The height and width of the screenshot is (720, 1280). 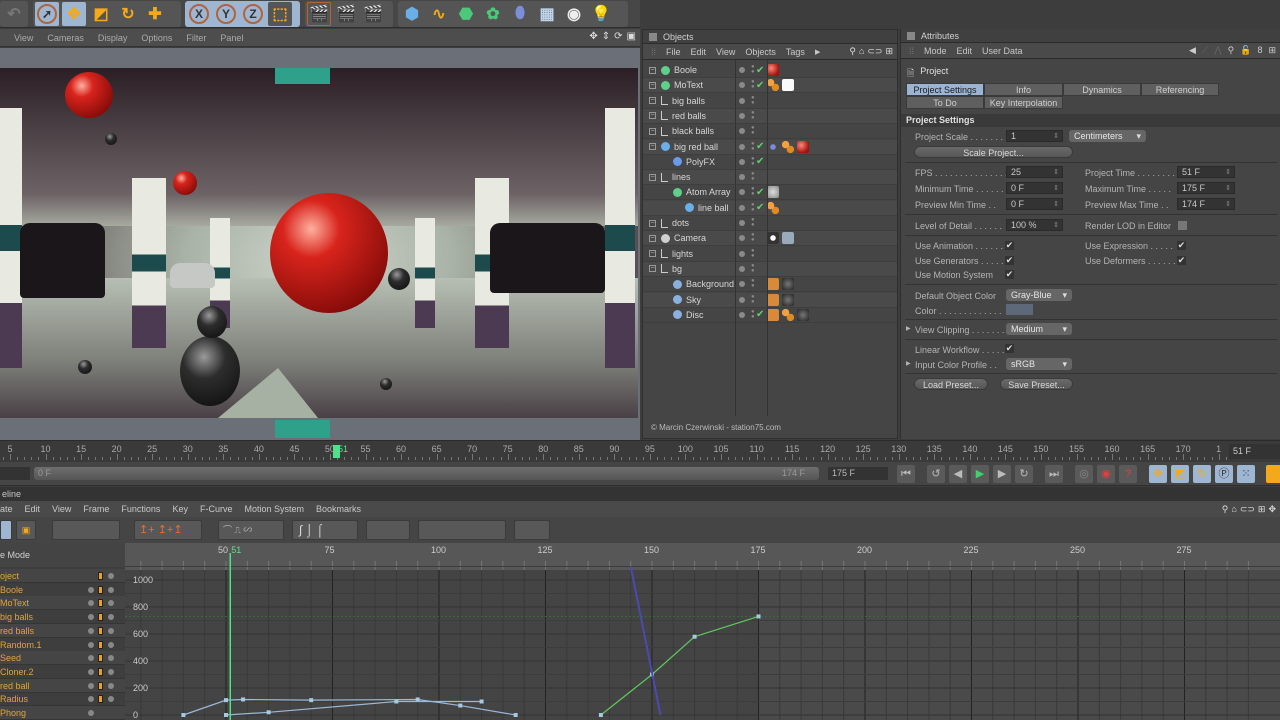 What do you see at coordinates (251, 530) in the screenshot?
I see `interpolation-group: ⌒ ⎍ ∽` at bounding box center [251, 530].